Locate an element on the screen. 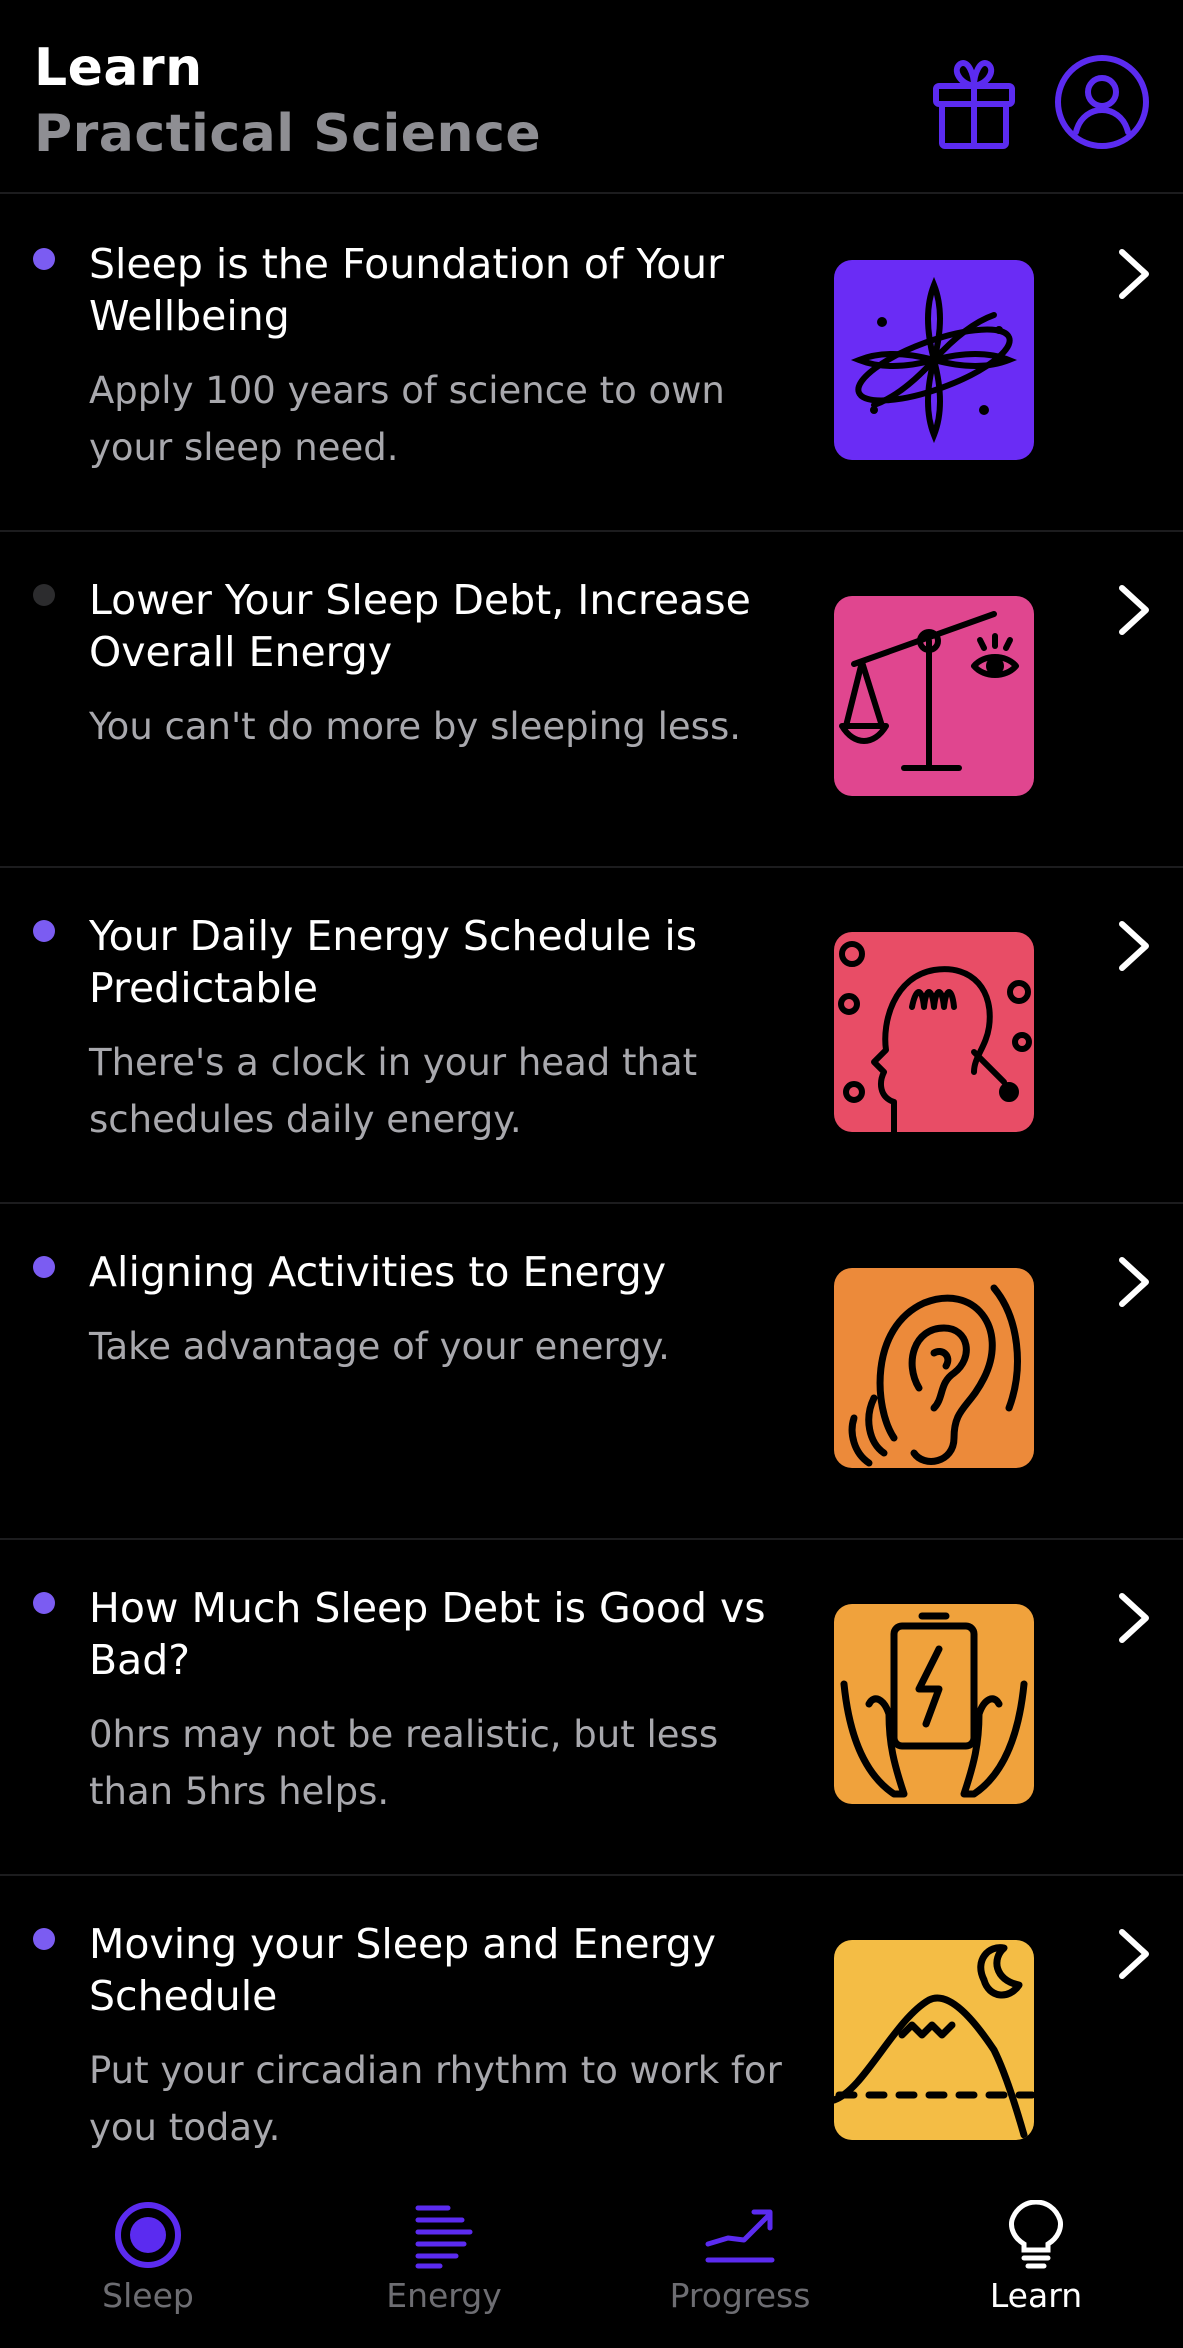 The width and height of the screenshot is (1183, 2348). tab-label: Learn is located at coordinates (1036, 2295).